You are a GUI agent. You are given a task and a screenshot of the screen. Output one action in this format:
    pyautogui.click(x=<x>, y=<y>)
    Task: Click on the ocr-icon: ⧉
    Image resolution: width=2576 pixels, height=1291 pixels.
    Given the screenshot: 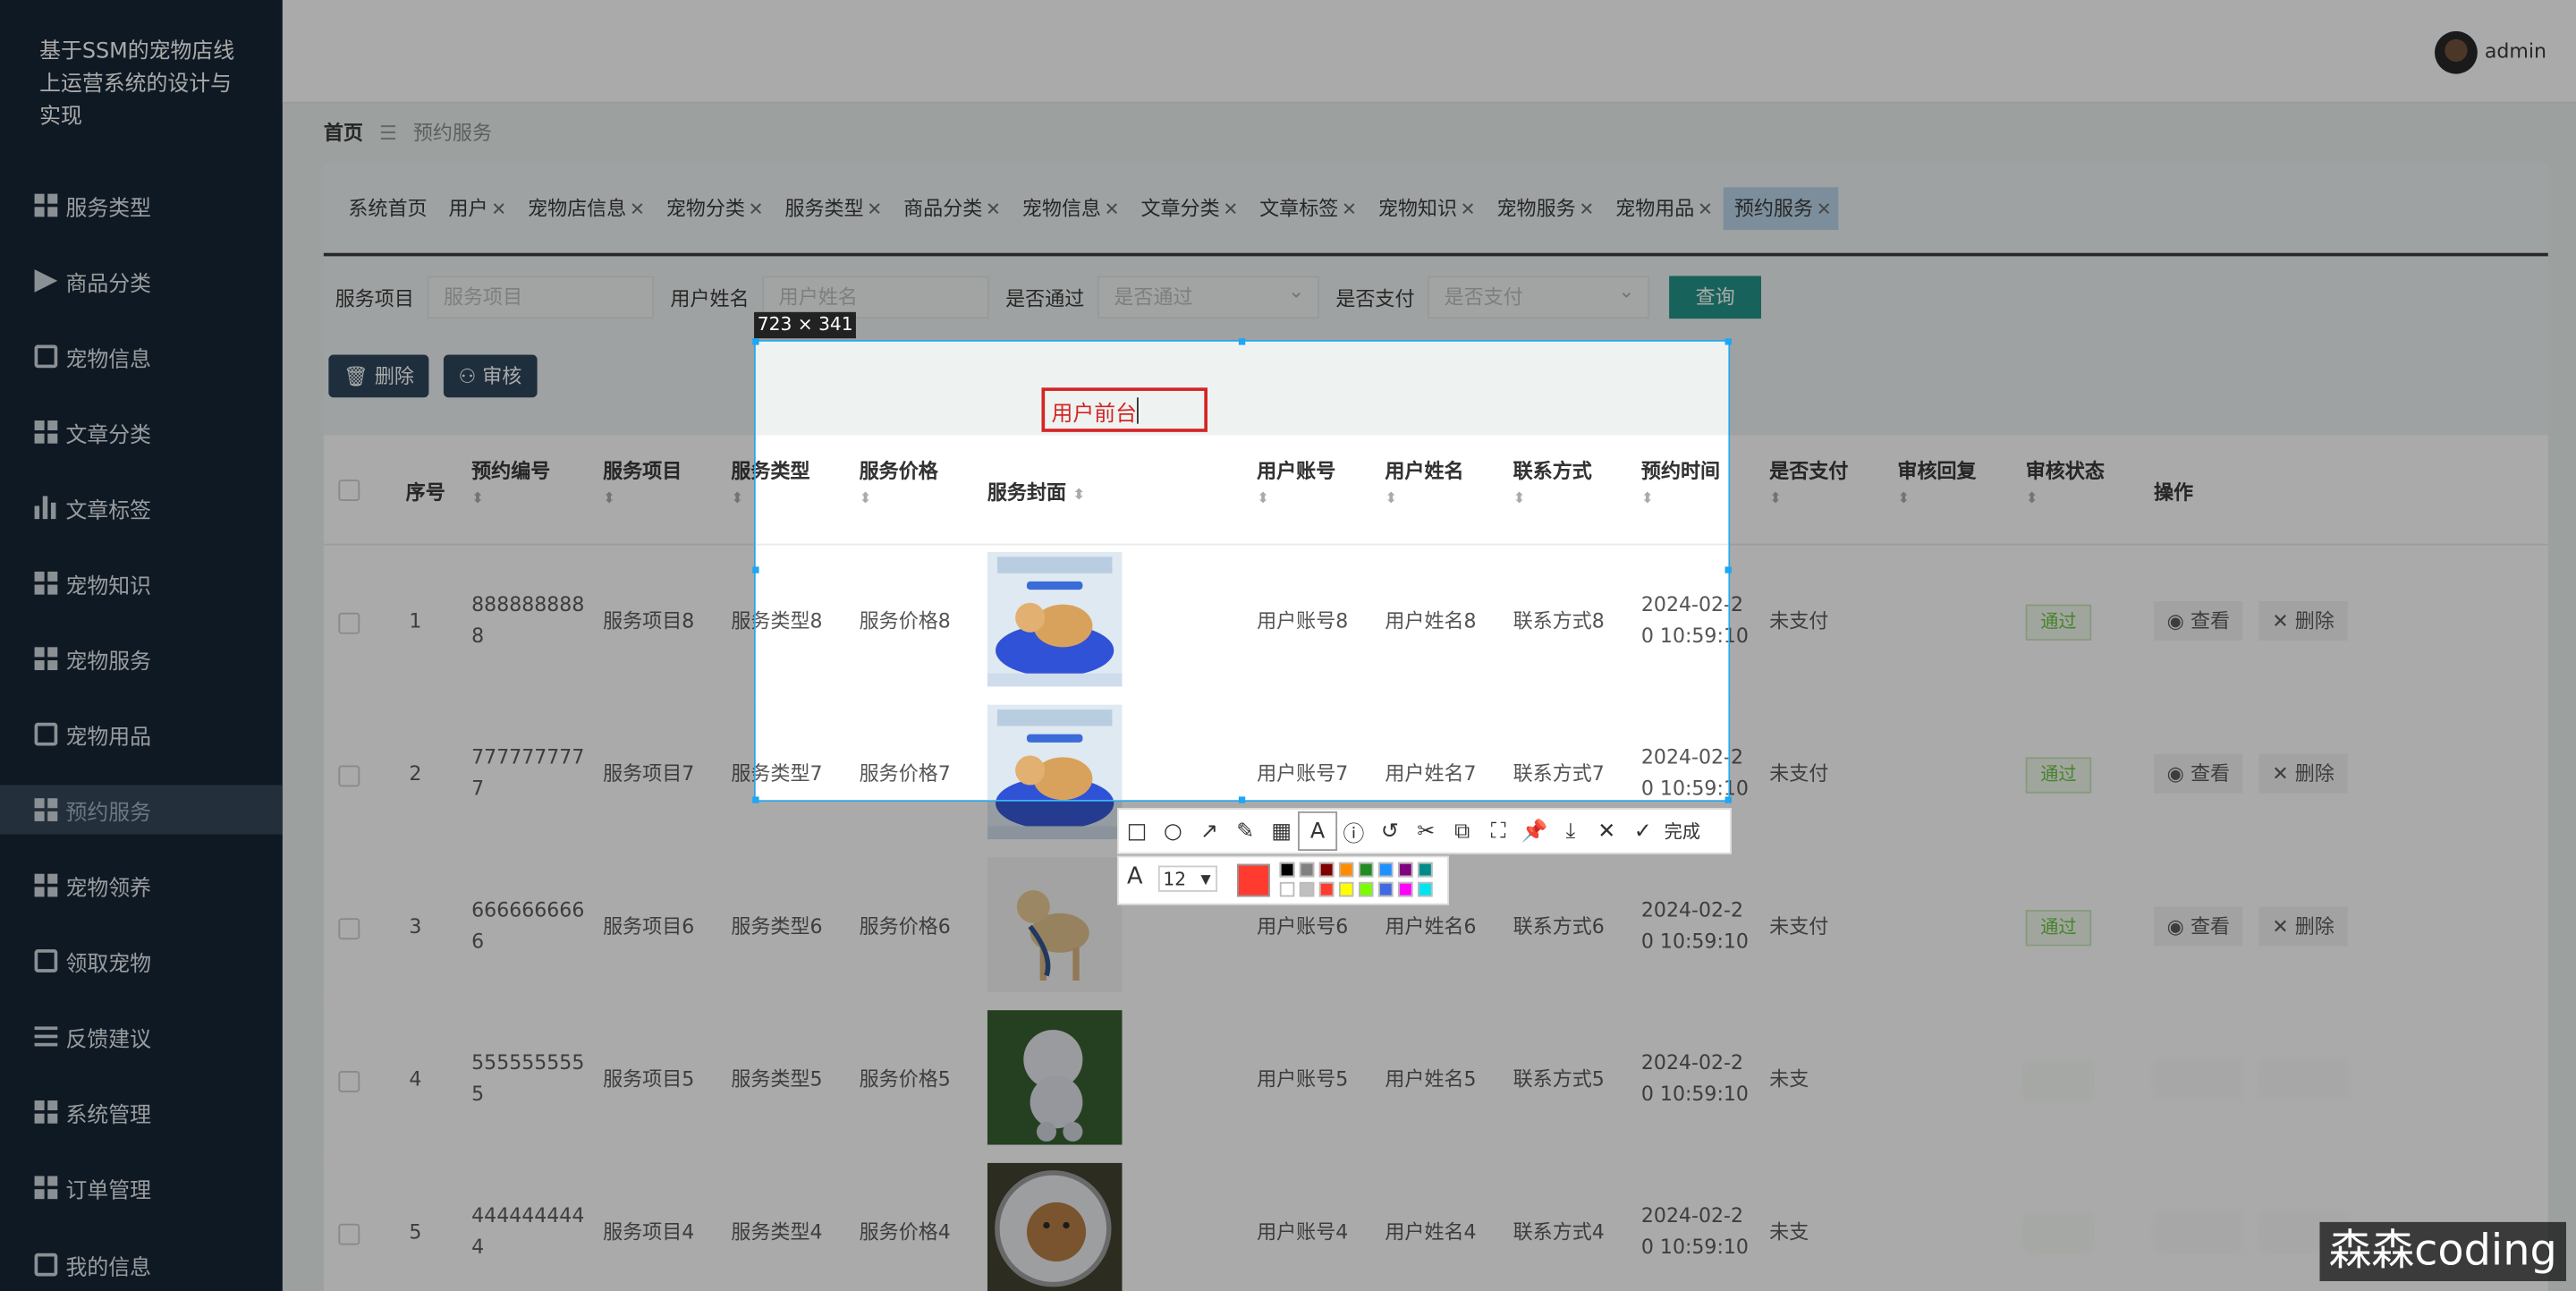 What is the action you would take?
    pyautogui.click(x=1461, y=831)
    